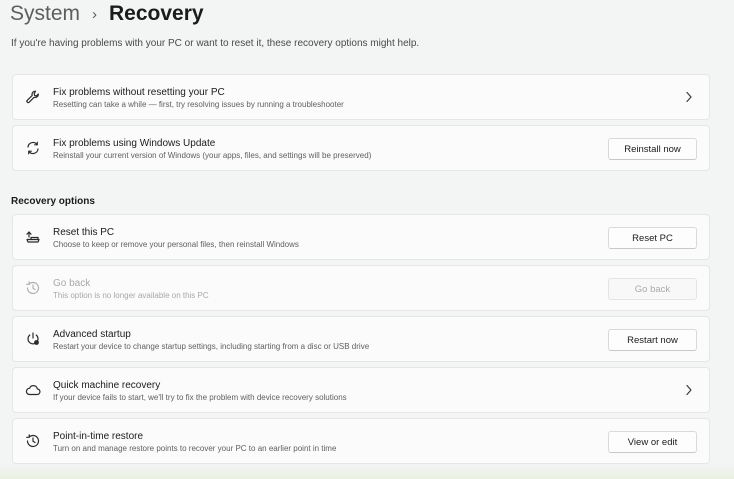 The width and height of the screenshot is (734, 479). What do you see at coordinates (652, 289) in the screenshot?
I see `go-back-button: Go back` at bounding box center [652, 289].